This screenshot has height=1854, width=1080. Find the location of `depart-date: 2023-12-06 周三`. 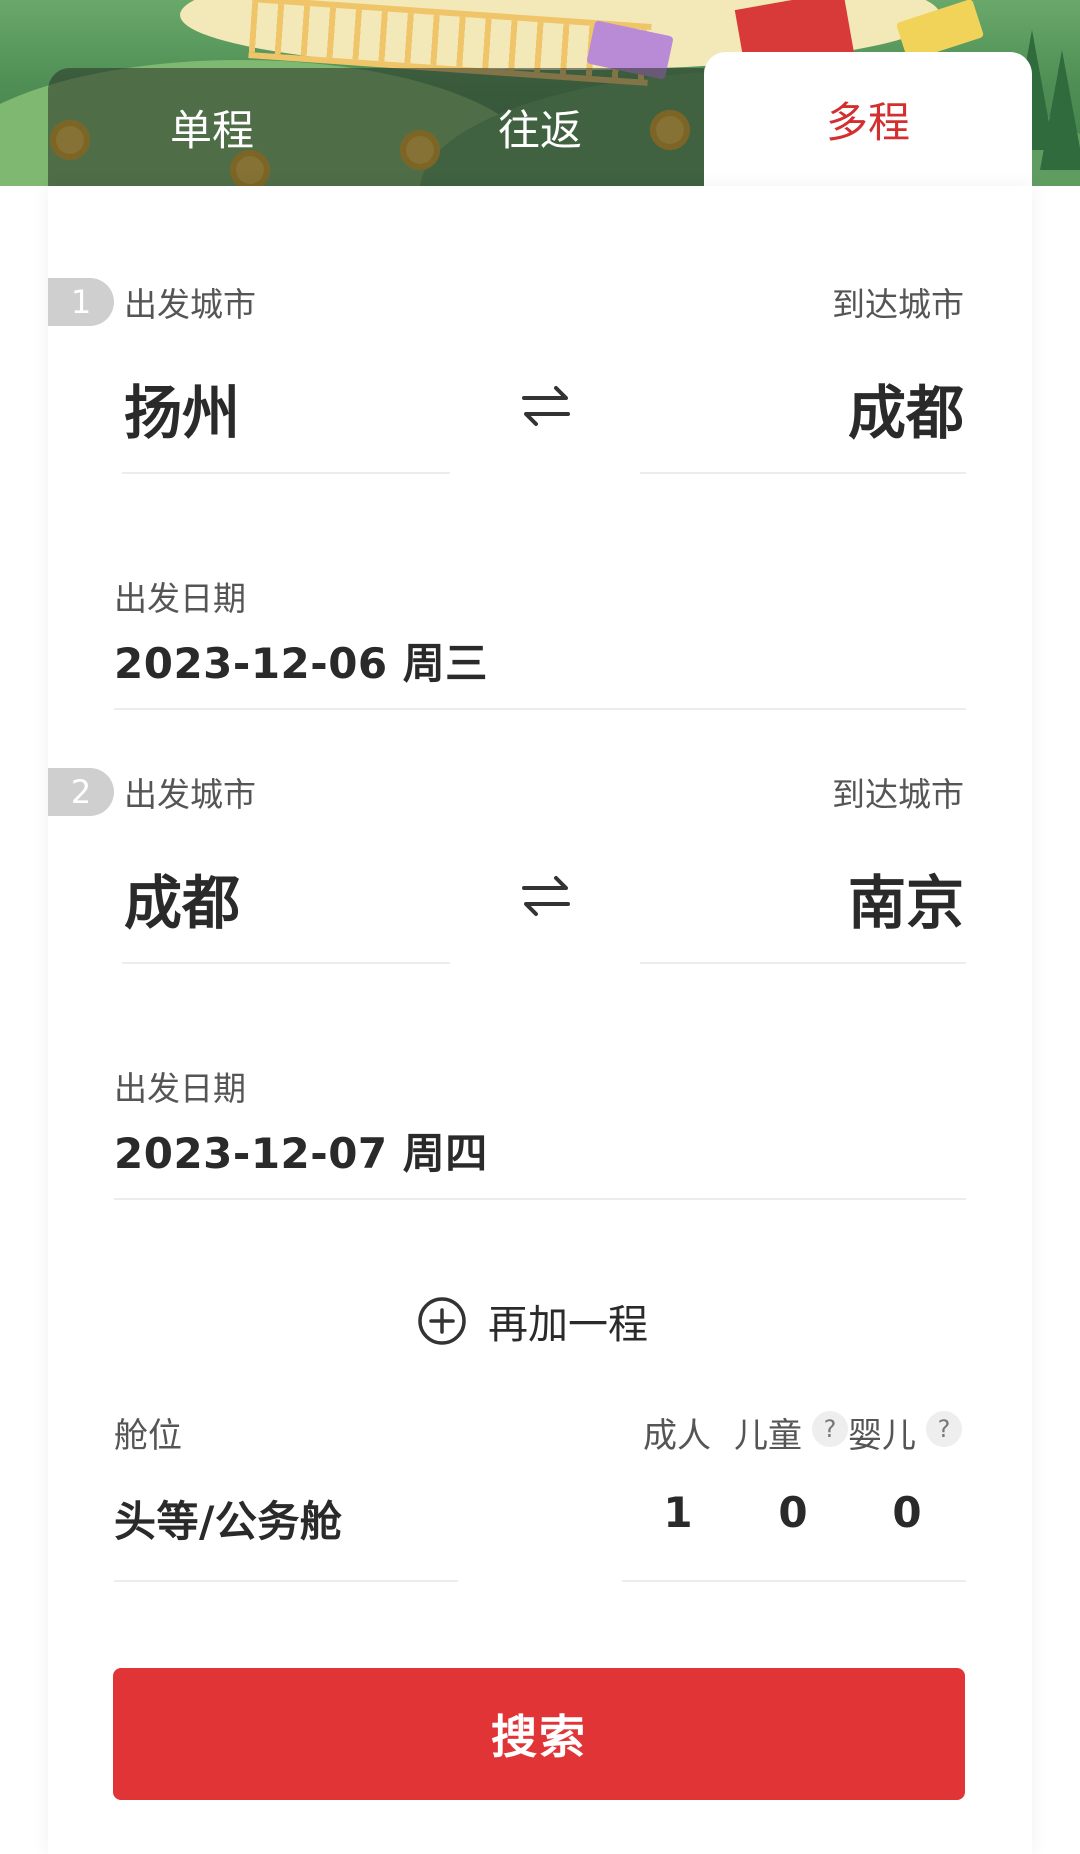

depart-date: 2023-12-06 周三 is located at coordinates (301, 660).